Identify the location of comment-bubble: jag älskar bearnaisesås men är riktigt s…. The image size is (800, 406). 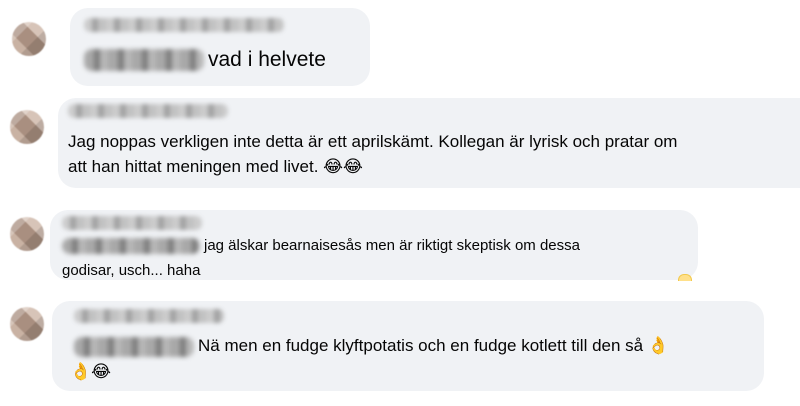
(374, 245).